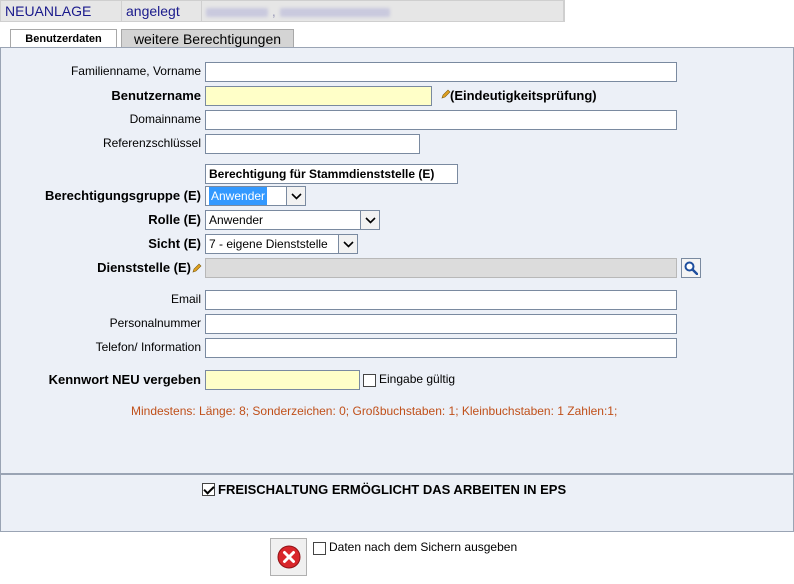 The height and width of the screenshot is (584, 794). Describe the element at coordinates (292, 220) in the screenshot. I see `role-select: Anwender` at that location.